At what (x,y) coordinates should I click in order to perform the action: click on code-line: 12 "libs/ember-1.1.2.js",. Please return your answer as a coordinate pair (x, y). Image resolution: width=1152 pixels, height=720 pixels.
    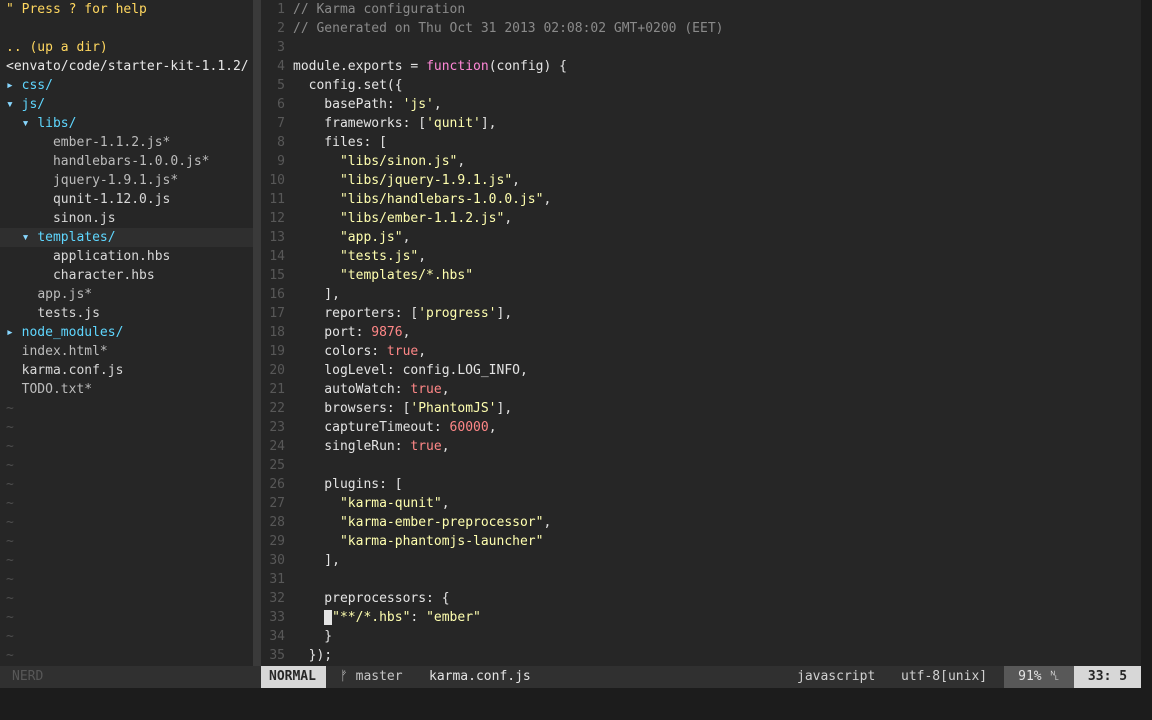
    Looking at the image, I should click on (701, 218).